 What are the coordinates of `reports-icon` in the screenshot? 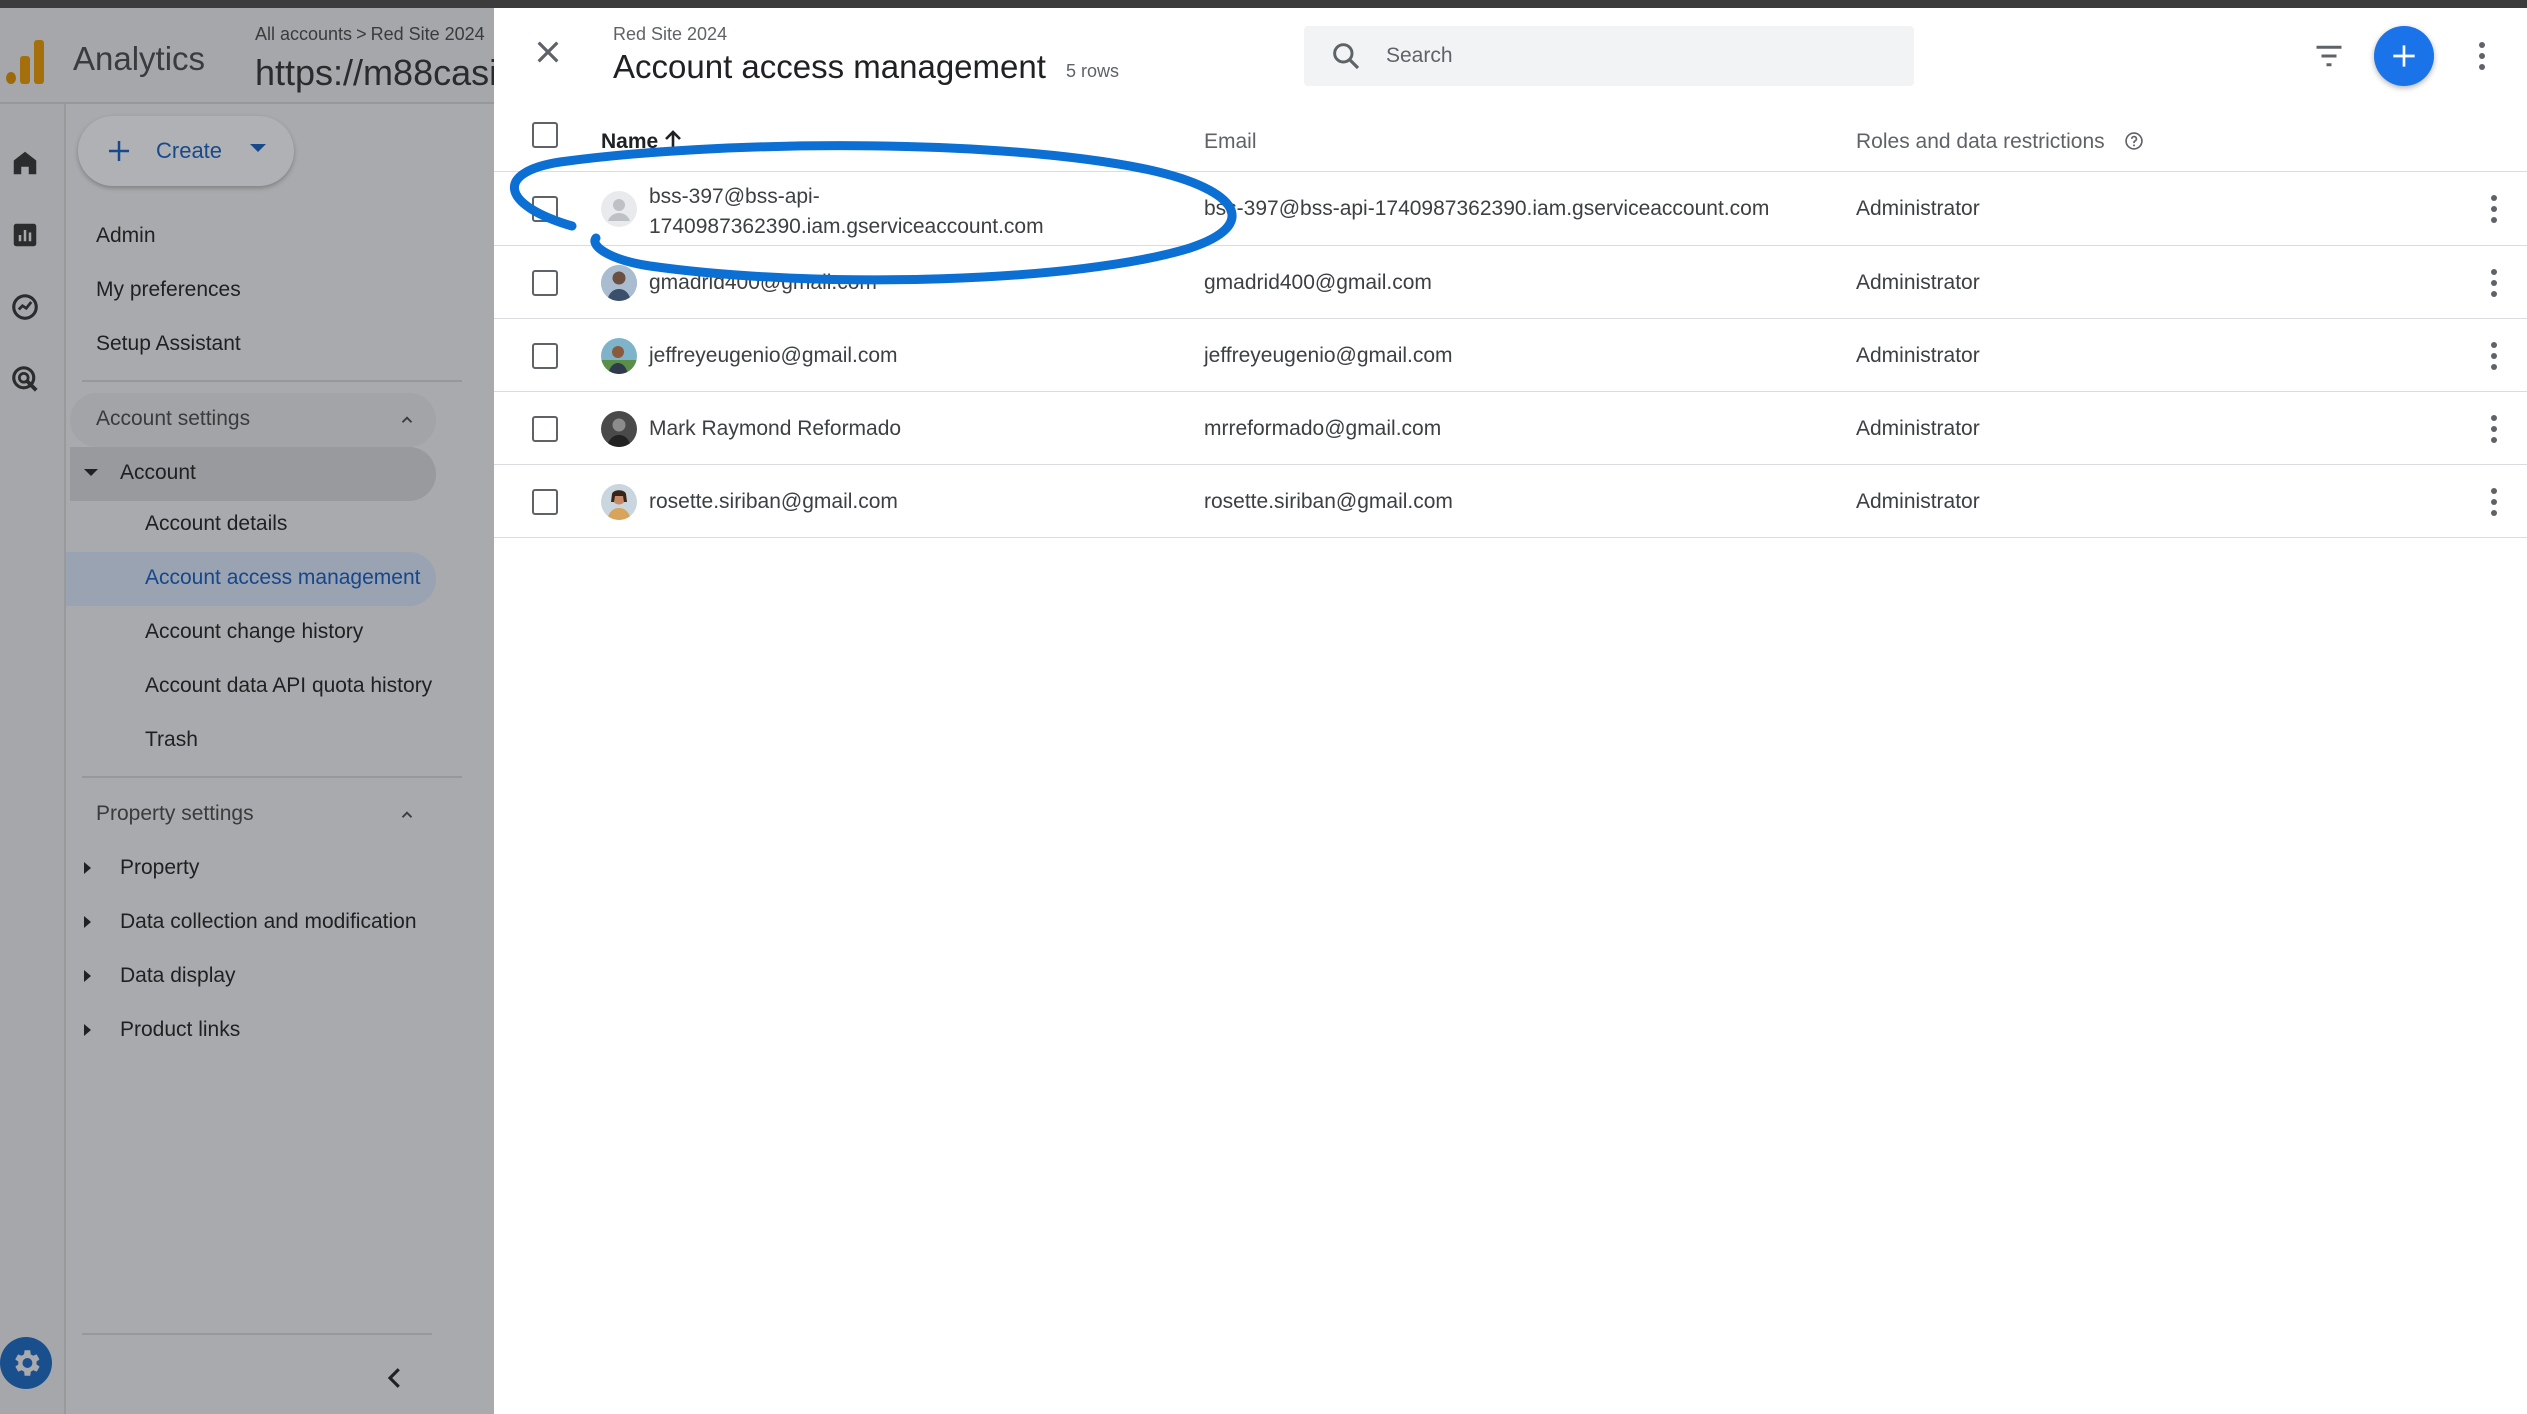 It's located at (25, 235).